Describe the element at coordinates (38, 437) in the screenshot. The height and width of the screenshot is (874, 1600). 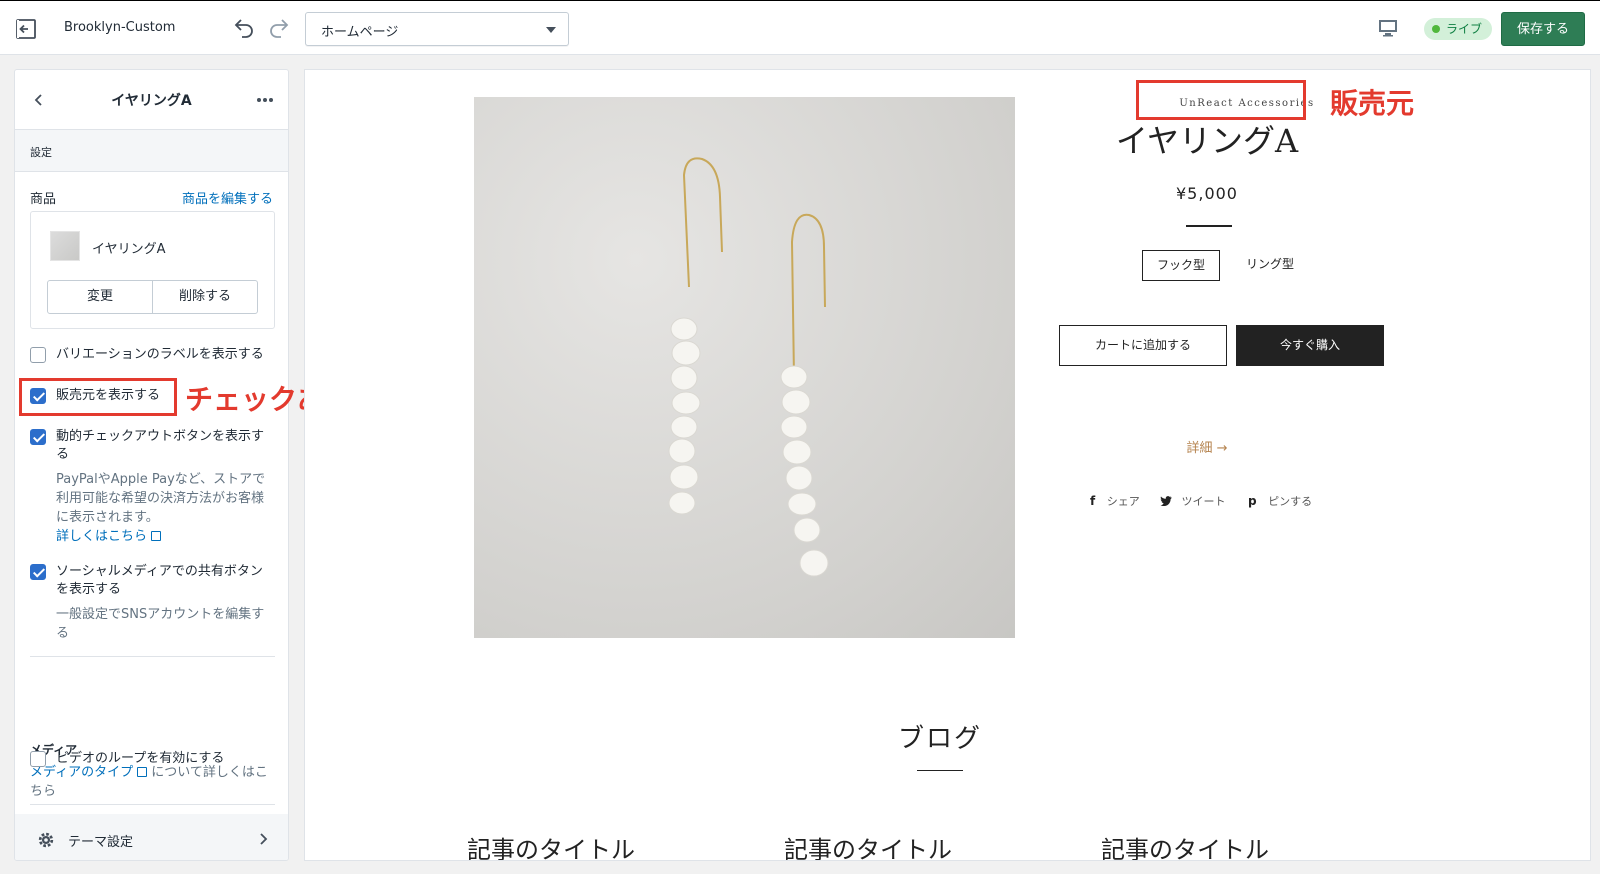
I see `dynamic-checkout-checkbox` at that location.